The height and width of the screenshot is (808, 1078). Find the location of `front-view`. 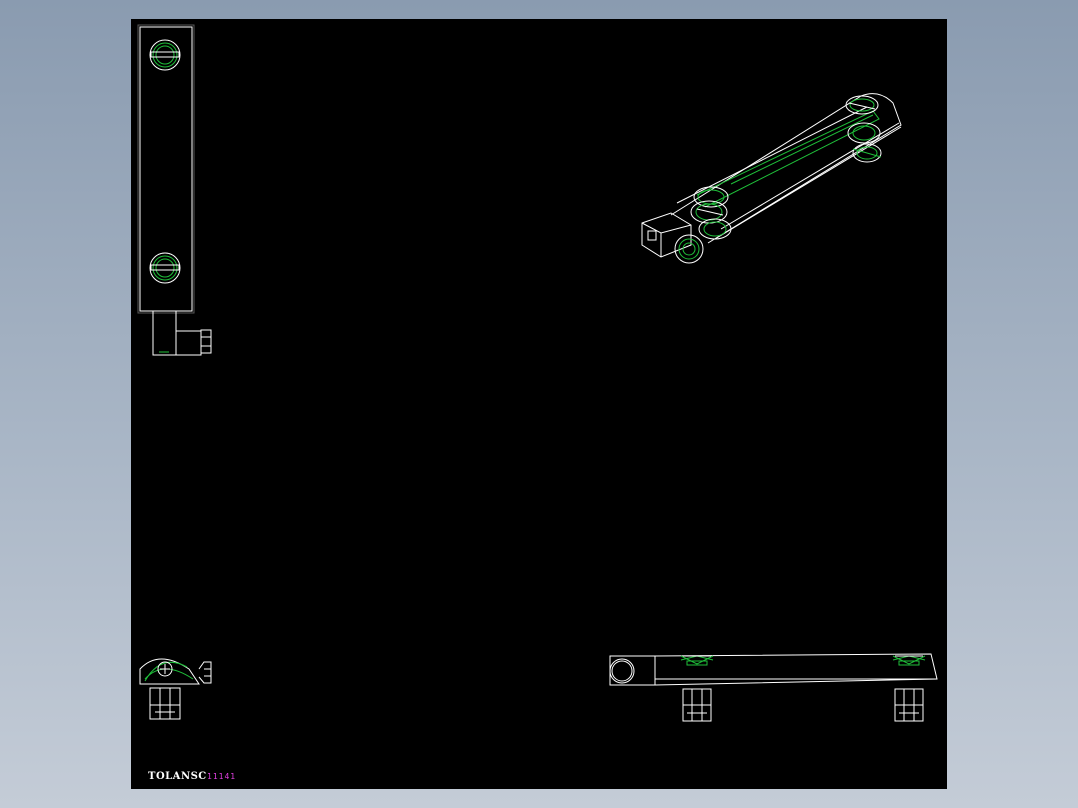

front-view is located at coordinates (174, 190).